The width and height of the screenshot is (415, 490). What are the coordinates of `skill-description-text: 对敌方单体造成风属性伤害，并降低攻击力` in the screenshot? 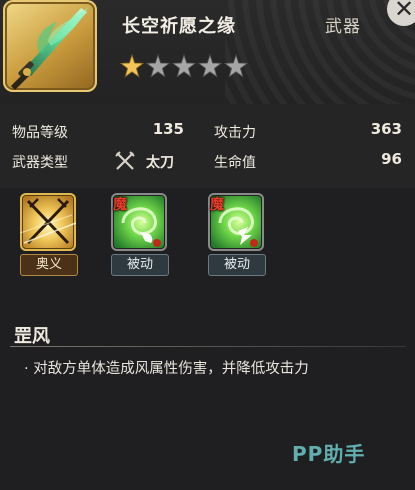 It's located at (171, 369).